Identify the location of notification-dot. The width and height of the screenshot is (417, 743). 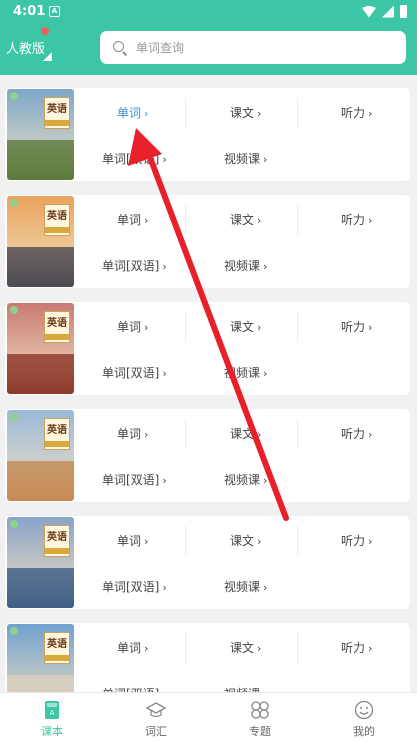
(45, 31).